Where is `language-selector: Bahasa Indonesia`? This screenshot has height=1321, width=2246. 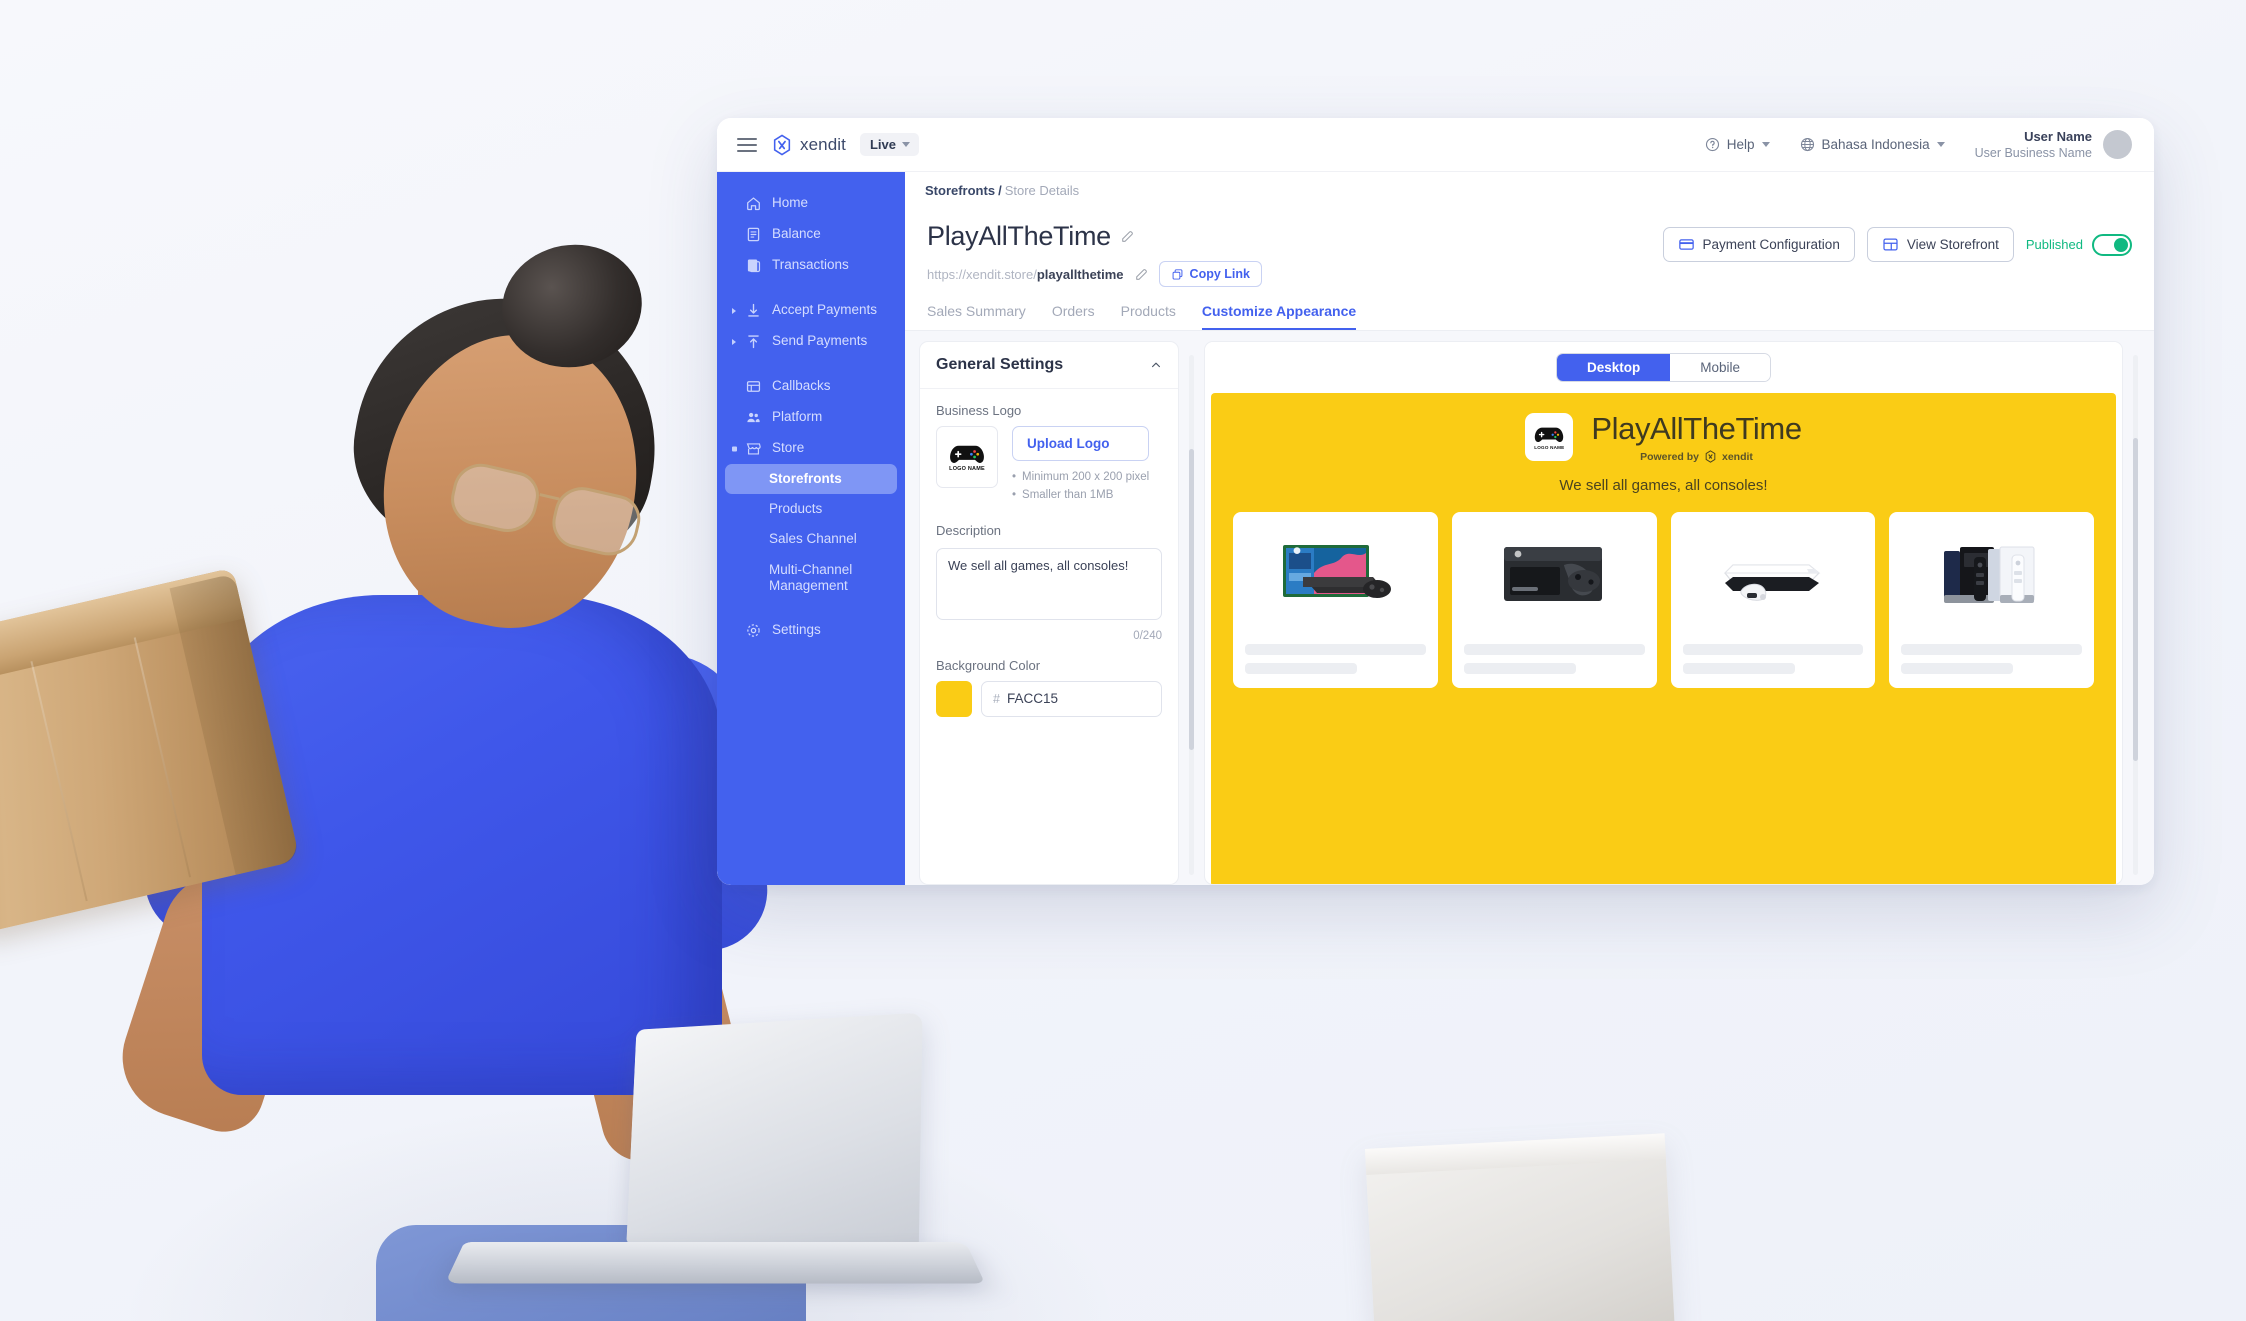
language-selector: Bahasa Indonesia is located at coordinates (1872, 144).